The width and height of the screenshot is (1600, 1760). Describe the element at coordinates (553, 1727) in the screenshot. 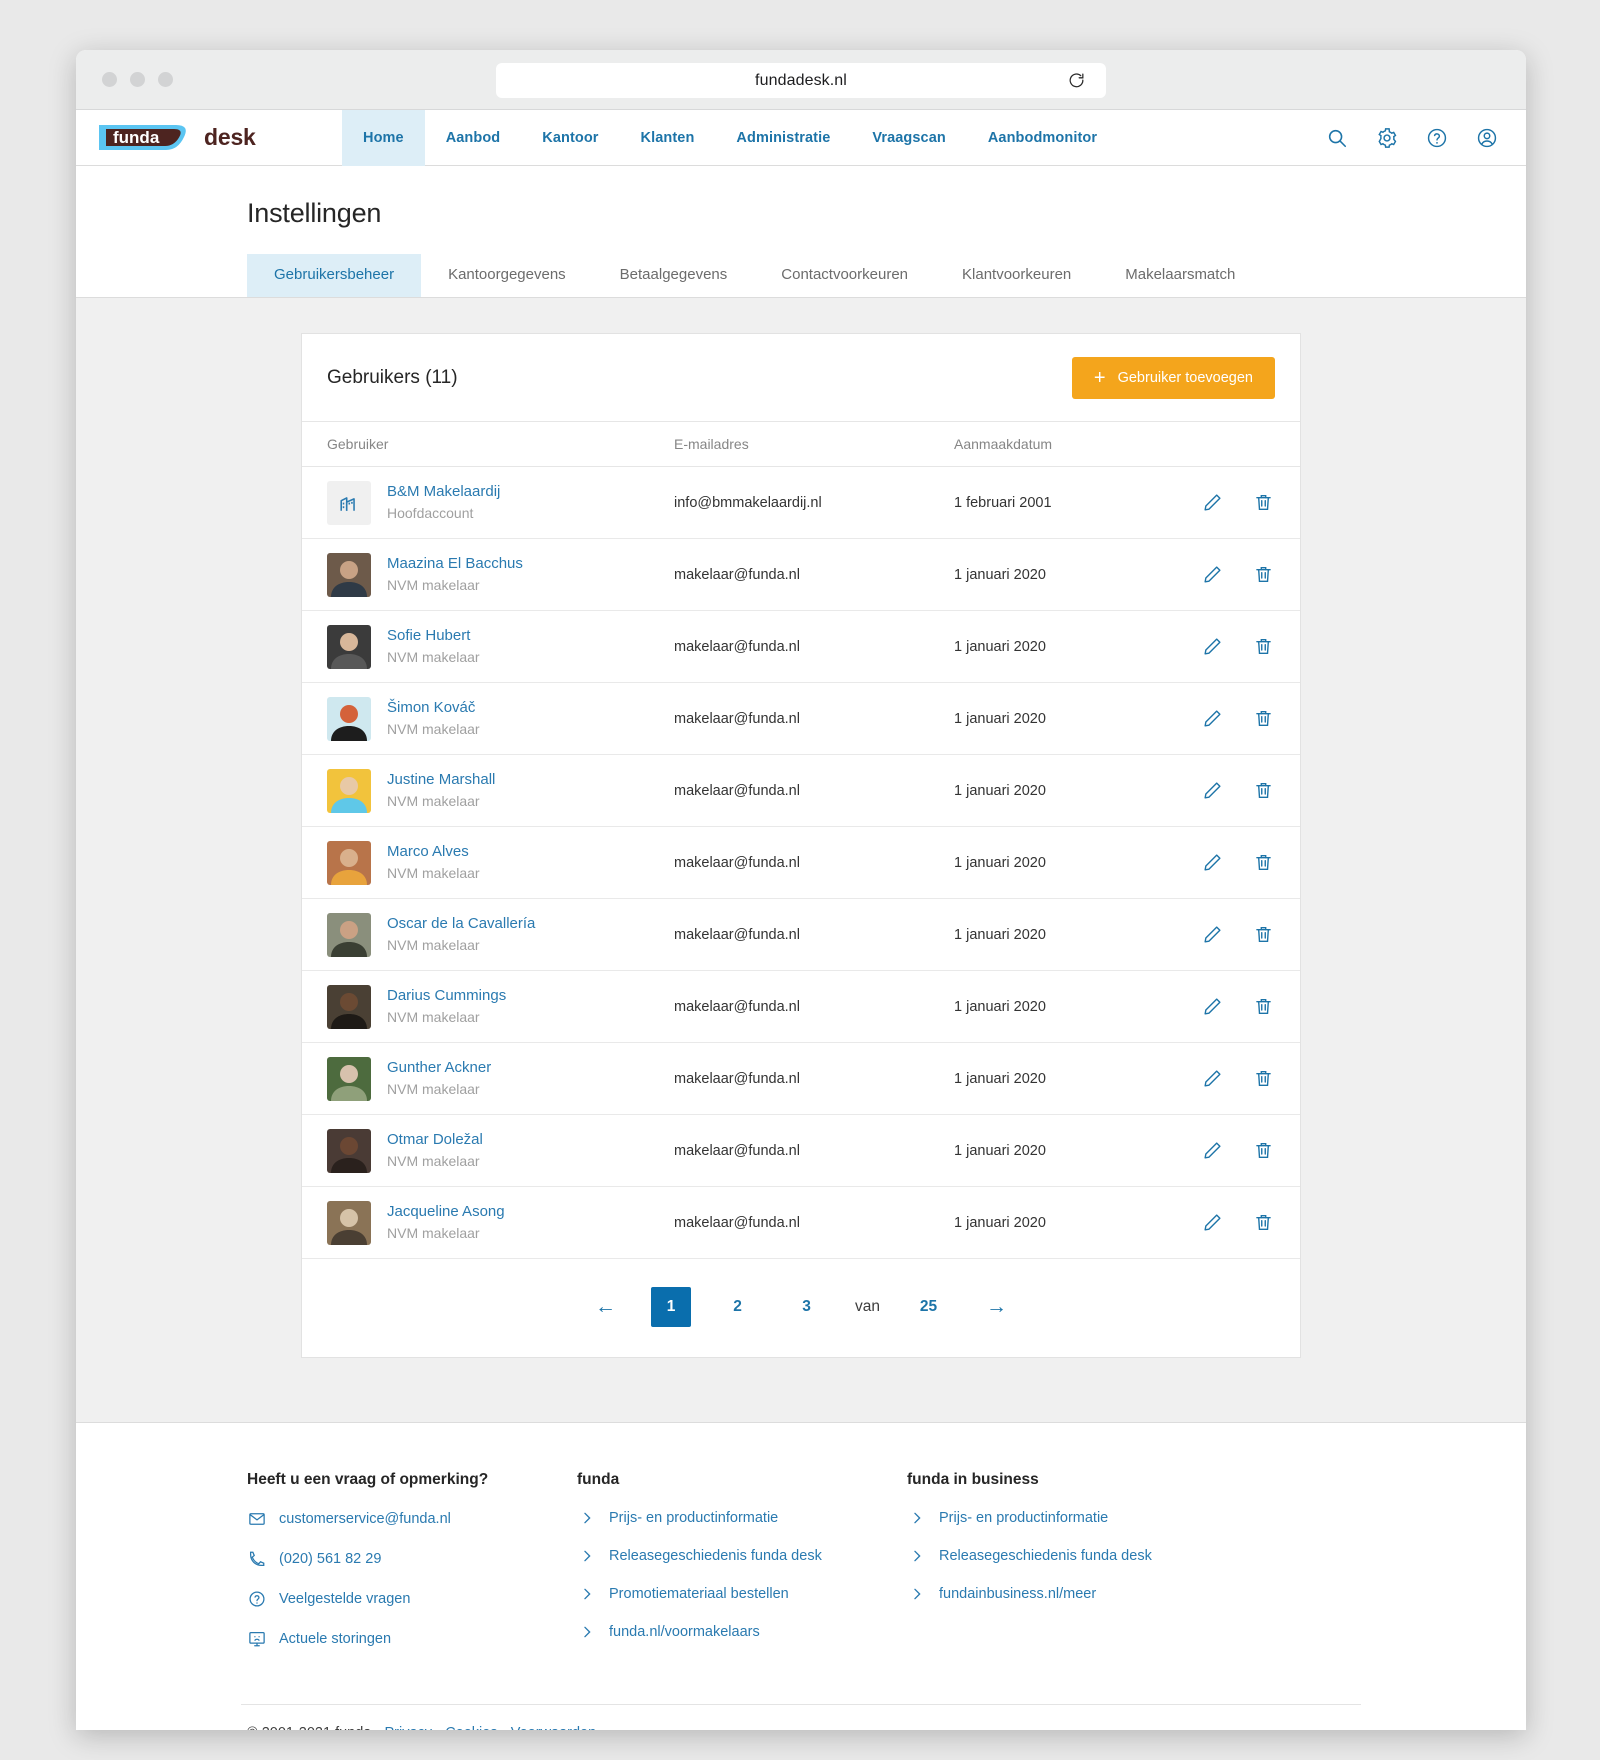

I see `legal-link-voorwaarden: Voorwaarden` at that location.